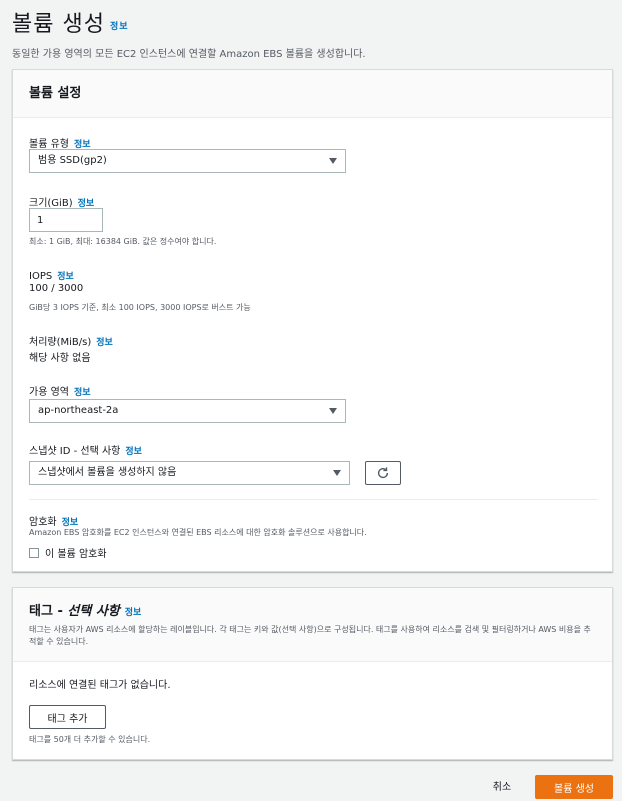  Describe the element at coordinates (189, 473) in the screenshot. I see `snapshot-select: 스냅샷에서 볼륨을 생성하지 않음` at that location.